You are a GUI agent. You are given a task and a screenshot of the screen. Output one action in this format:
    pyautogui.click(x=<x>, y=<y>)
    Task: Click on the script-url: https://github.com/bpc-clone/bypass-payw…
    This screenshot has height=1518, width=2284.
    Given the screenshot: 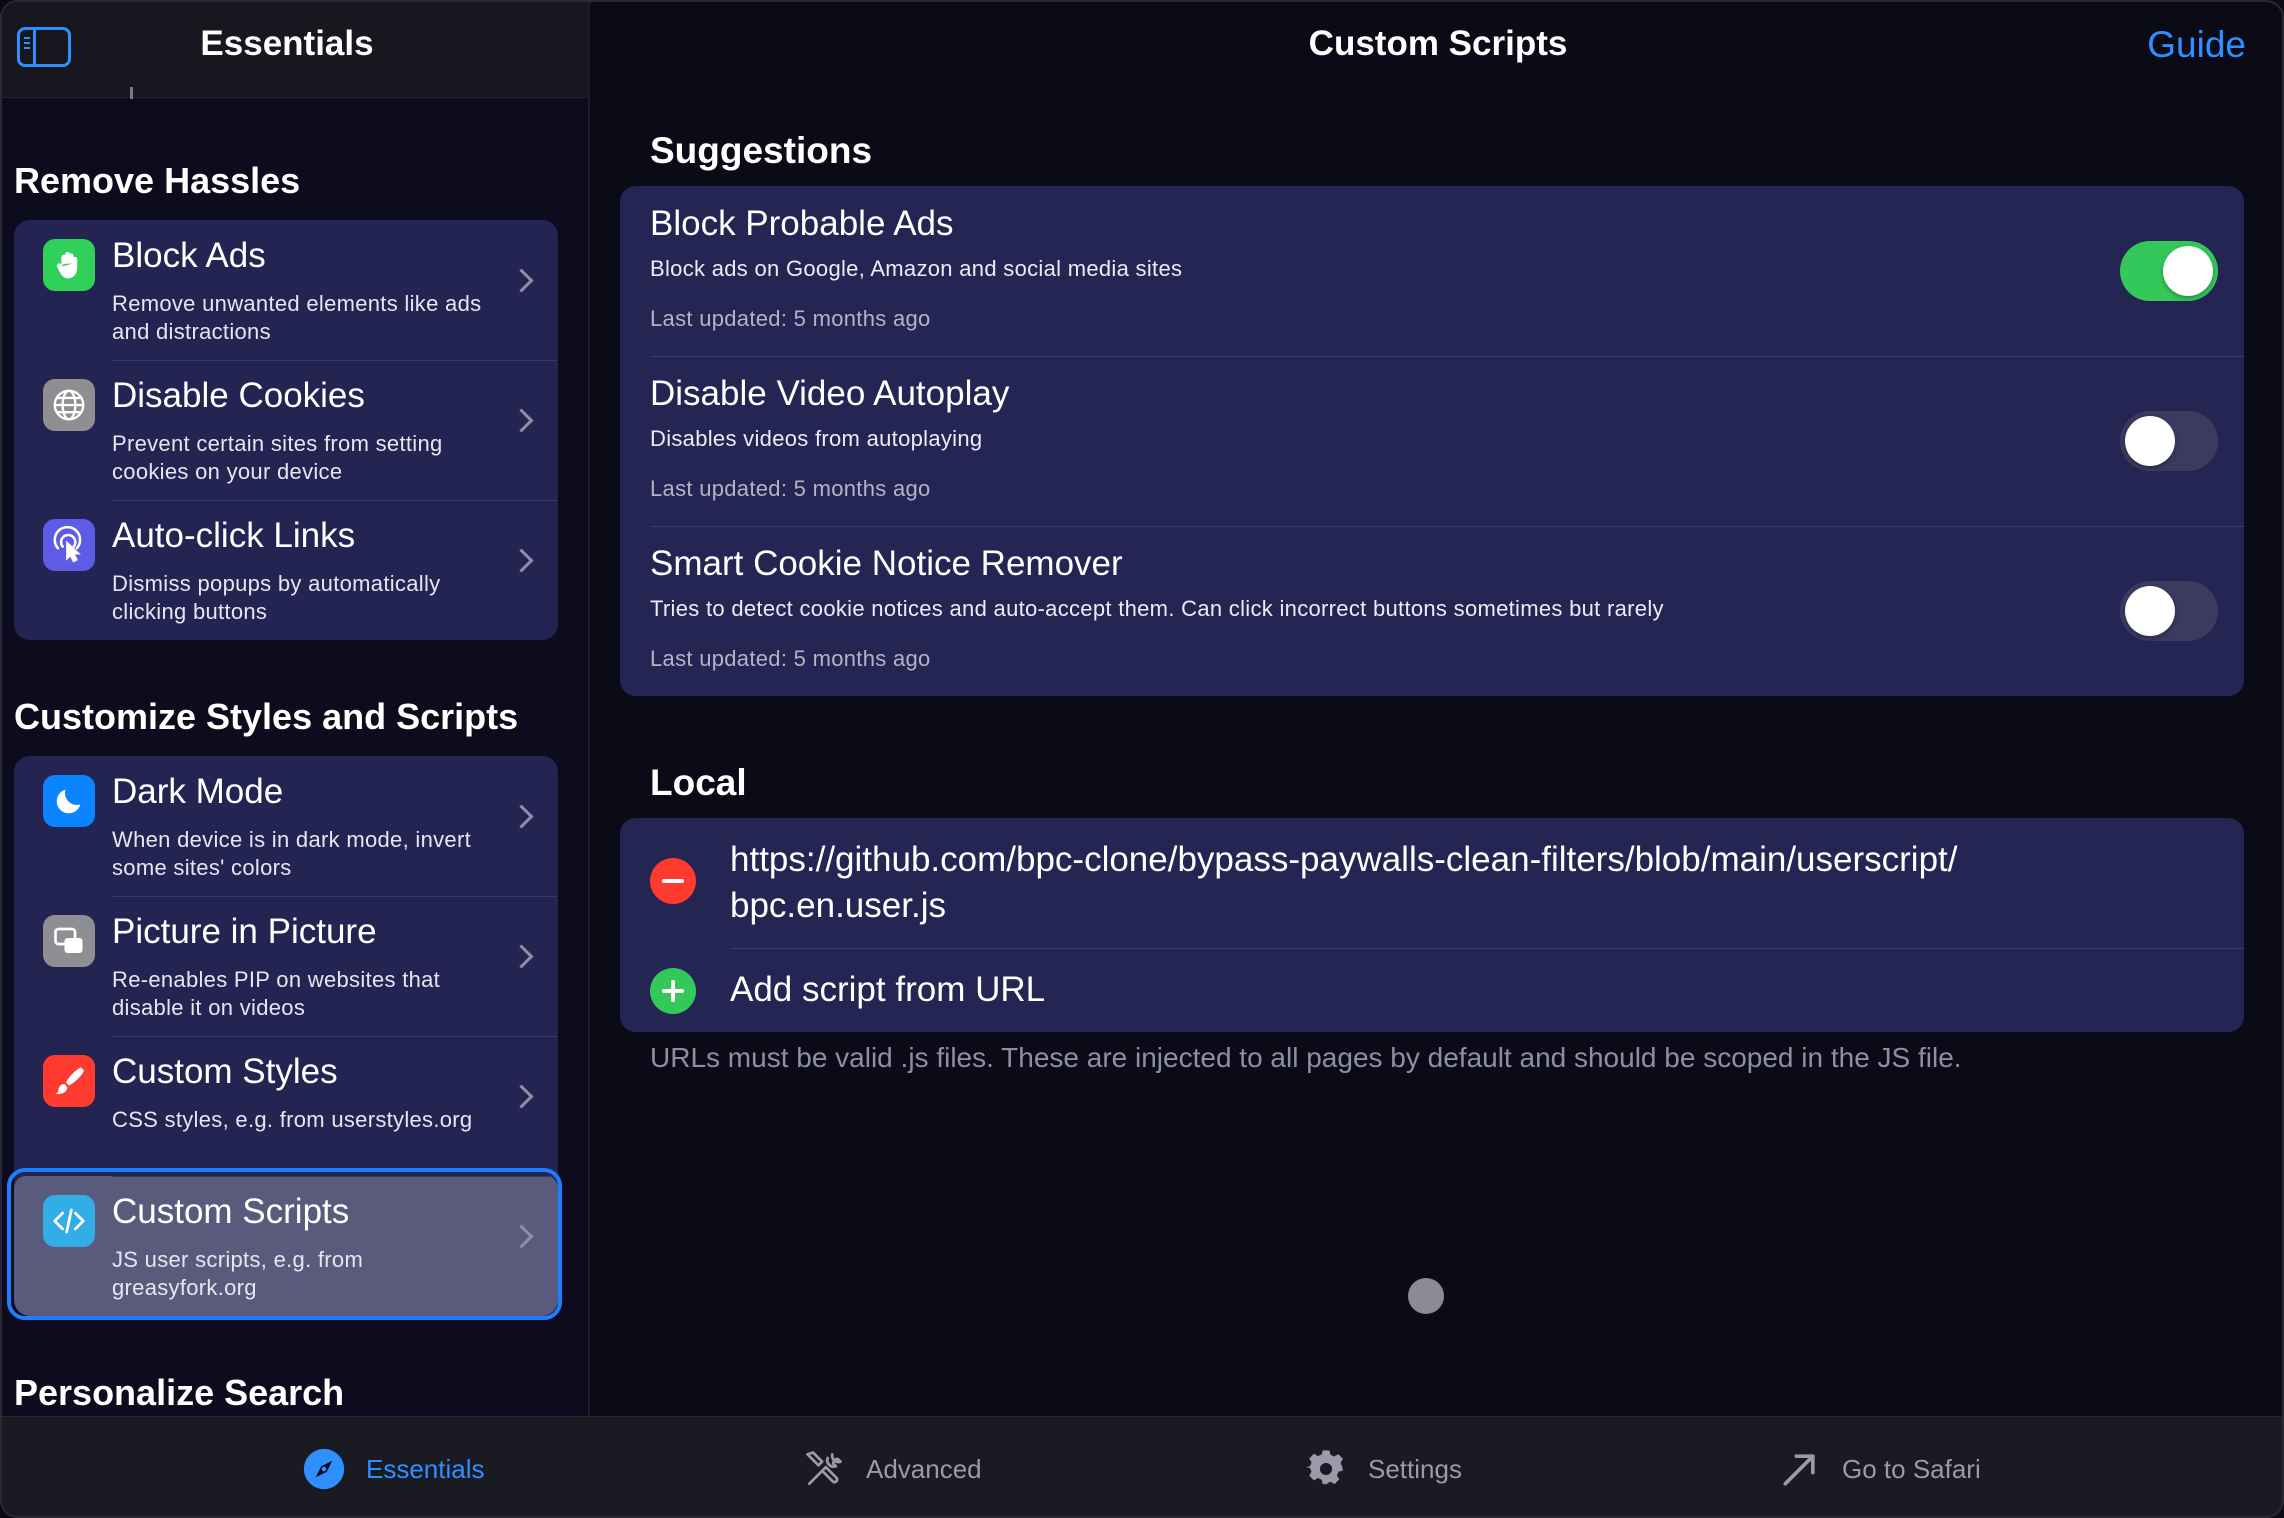 What is the action you would take?
    pyautogui.click(x=1343, y=883)
    